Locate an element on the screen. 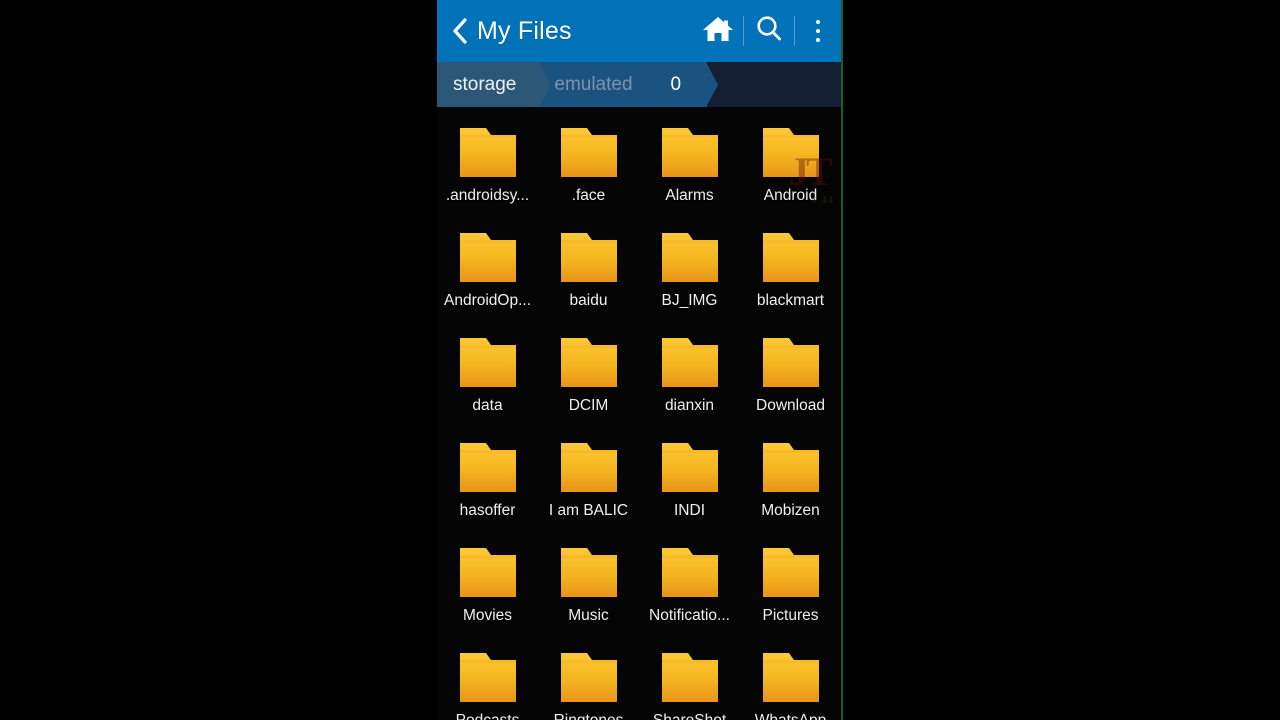  file-grid-item: WhatsApp is located at coordinates (790, 684).